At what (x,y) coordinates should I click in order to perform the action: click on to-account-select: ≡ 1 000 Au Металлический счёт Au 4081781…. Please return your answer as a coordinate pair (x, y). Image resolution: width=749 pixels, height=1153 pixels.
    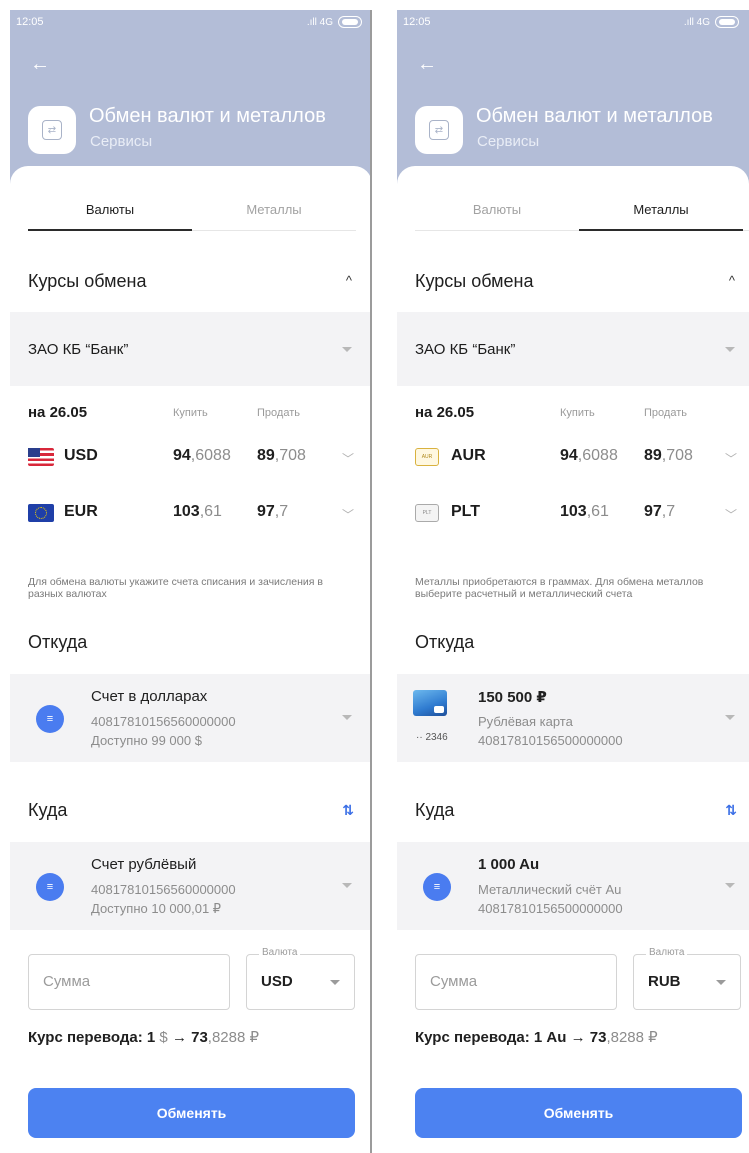
    Looking at the image, I should click on (573, 886).